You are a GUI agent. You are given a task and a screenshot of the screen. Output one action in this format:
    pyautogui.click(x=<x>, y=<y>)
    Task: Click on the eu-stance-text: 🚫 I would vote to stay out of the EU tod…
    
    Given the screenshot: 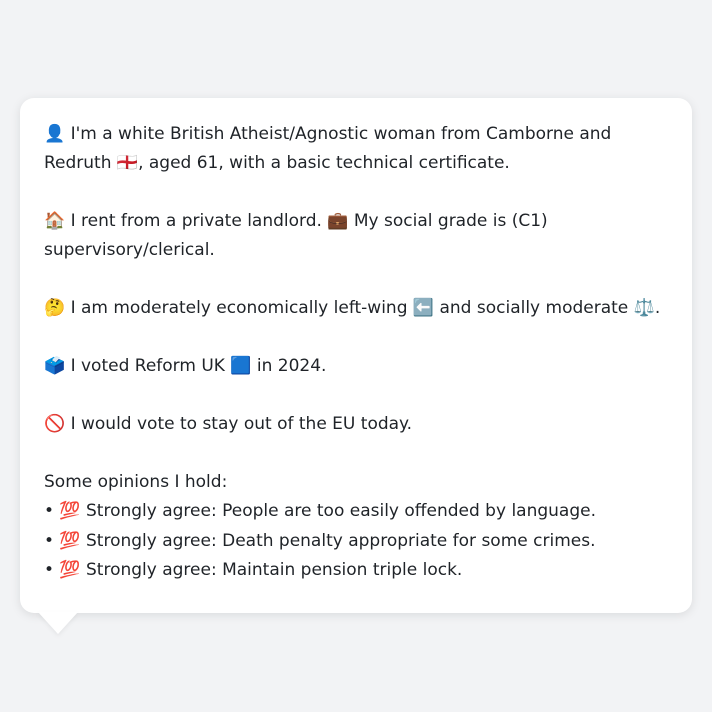 What is the action you would take?
    pyautogui.click(x=228, y=424)
    